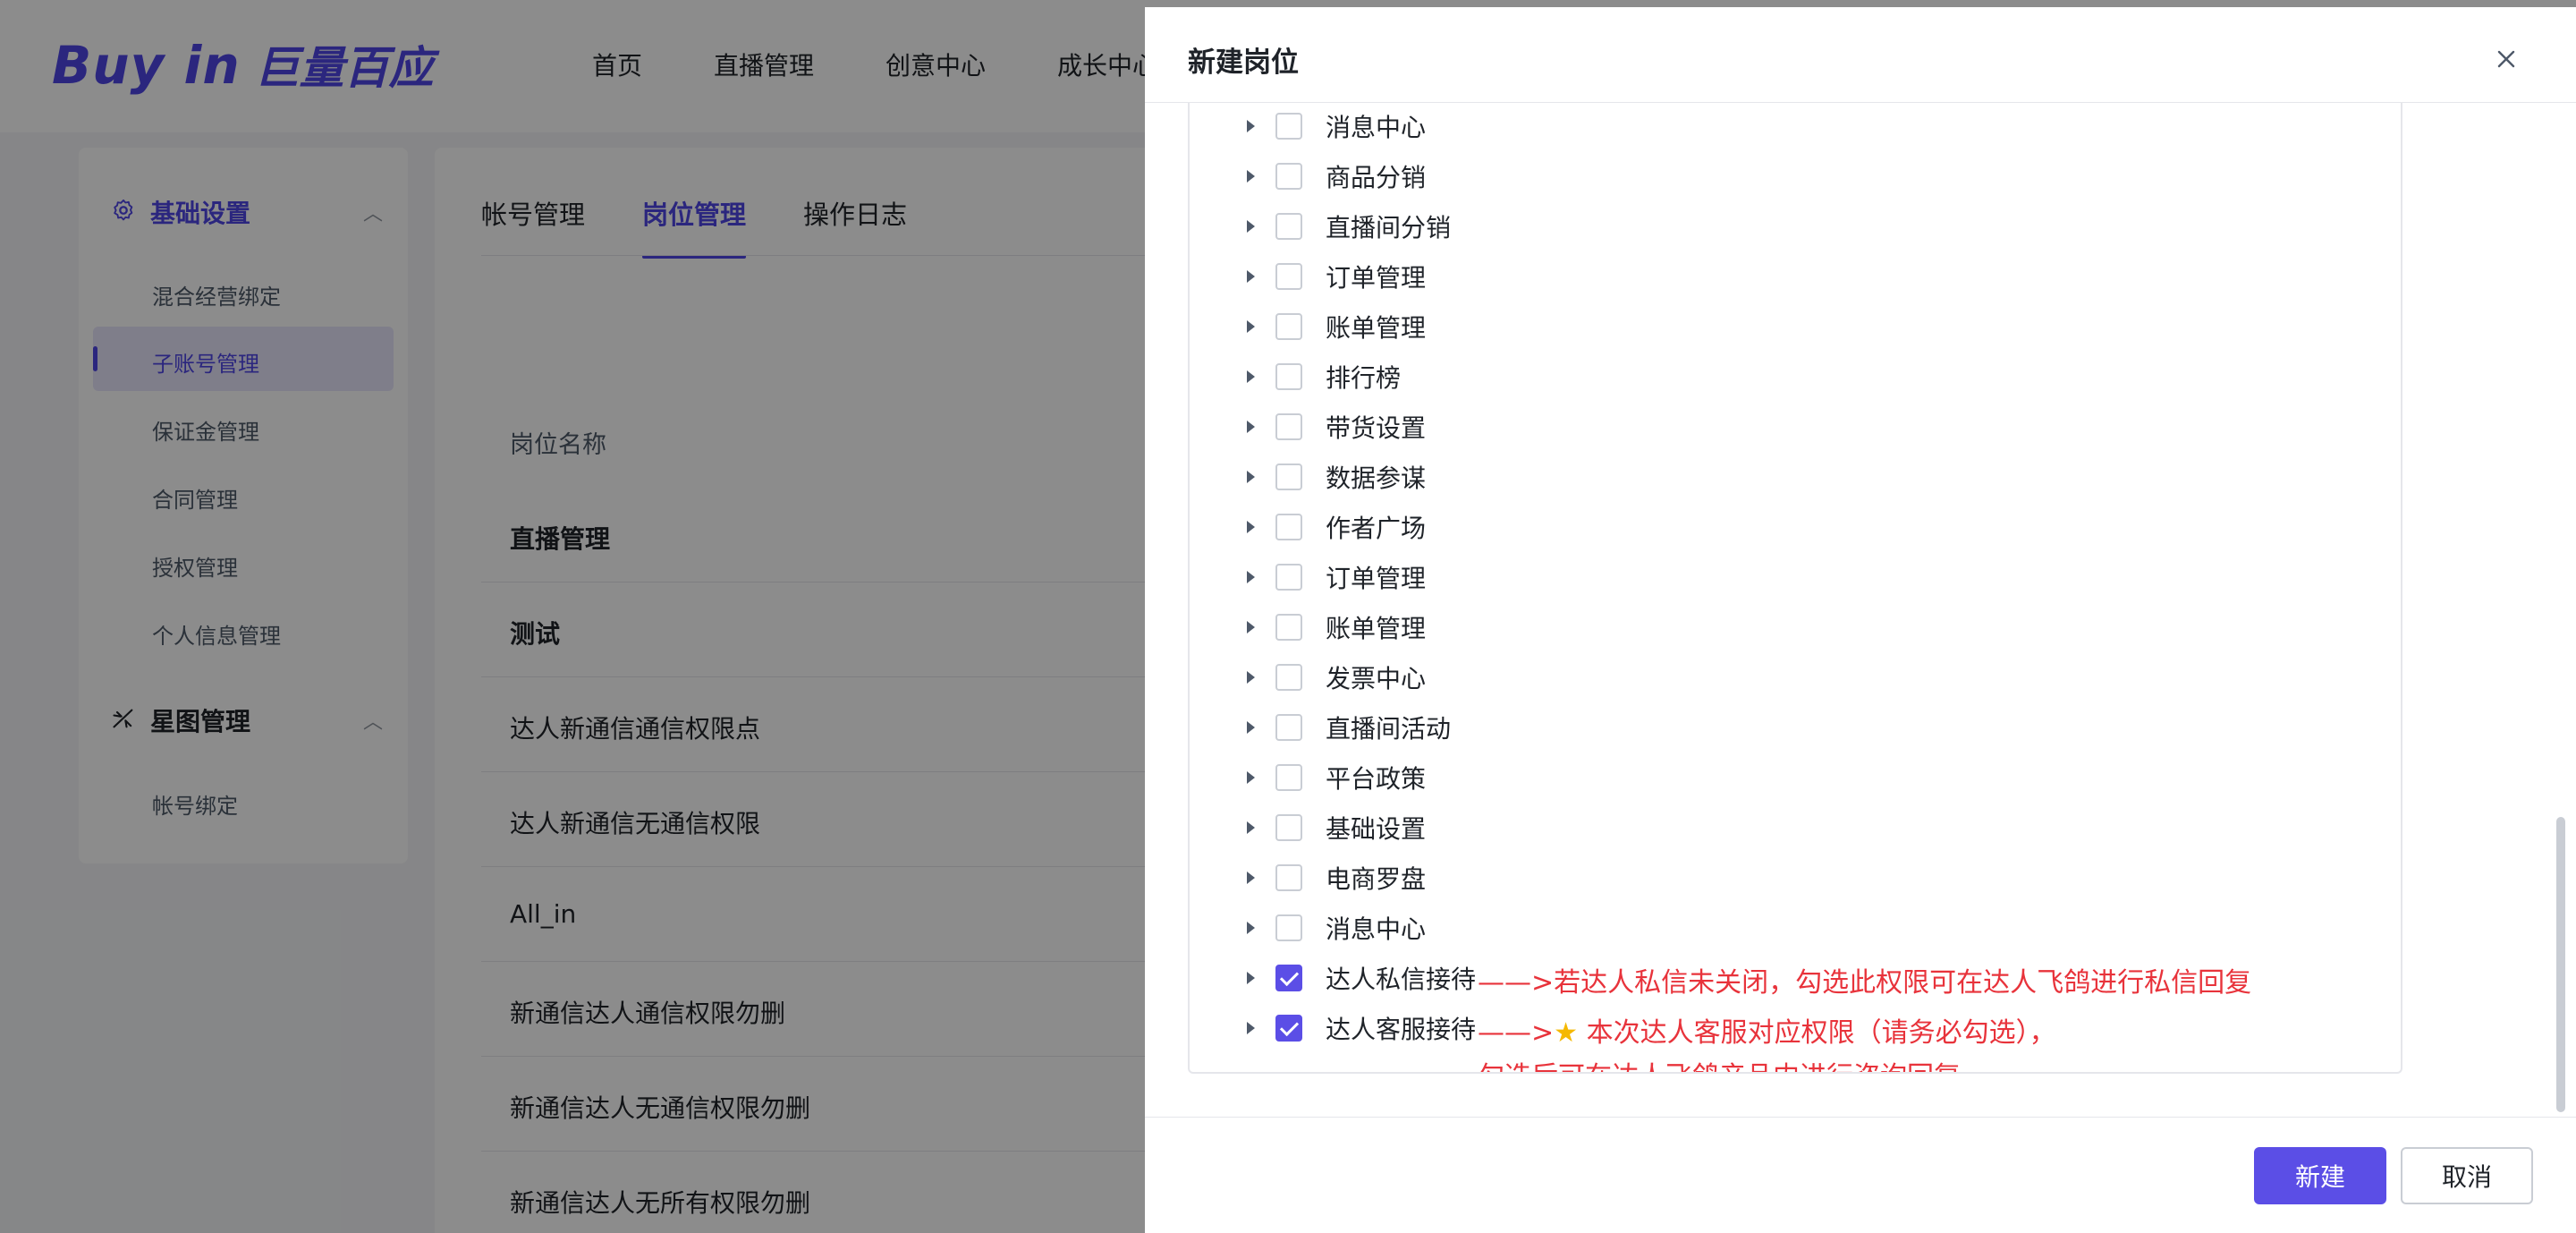 The height and width of the screenshot is (1233, 2576). I want to click on tree-node: 商品分销, so click(1795, 176).